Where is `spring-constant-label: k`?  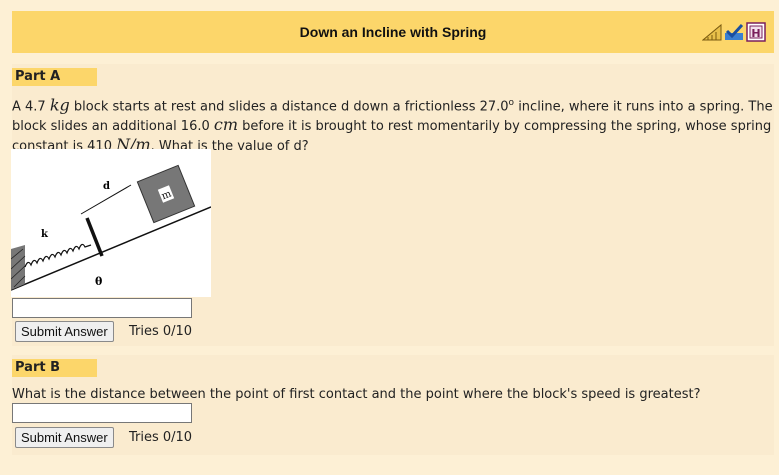
spring-constant-label: k is located at coordinates (45, 234).